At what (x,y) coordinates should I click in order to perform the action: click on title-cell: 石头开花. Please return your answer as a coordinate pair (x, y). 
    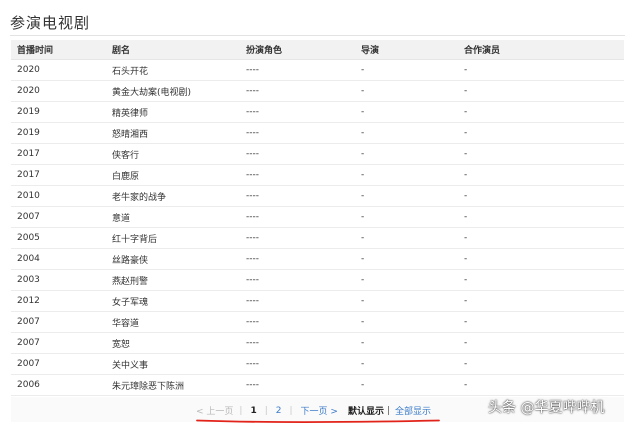
    Looking at the image, I should click on (173, 70).